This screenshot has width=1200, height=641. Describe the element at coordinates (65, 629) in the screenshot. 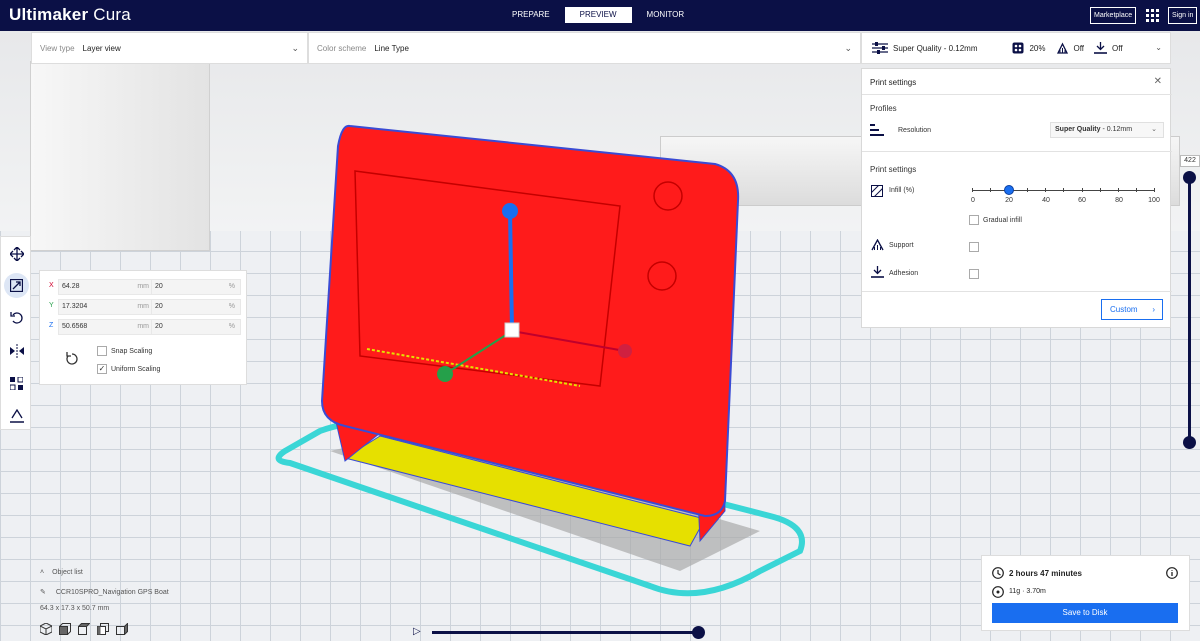

I see `front-view-icon` at that location.